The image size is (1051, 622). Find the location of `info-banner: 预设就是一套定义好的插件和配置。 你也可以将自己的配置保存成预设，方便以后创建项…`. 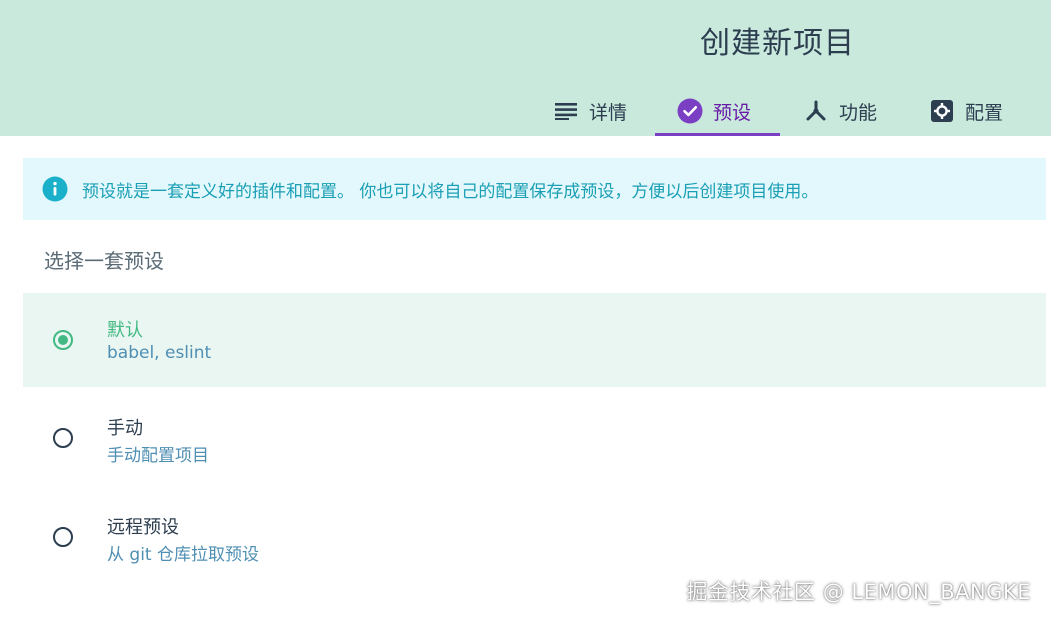

info-banner: 预设就是一套定义好的插件和配置。 你也可以将自己的配置保存成预设，方便以后创建项… is located at coordinates (534, 189).